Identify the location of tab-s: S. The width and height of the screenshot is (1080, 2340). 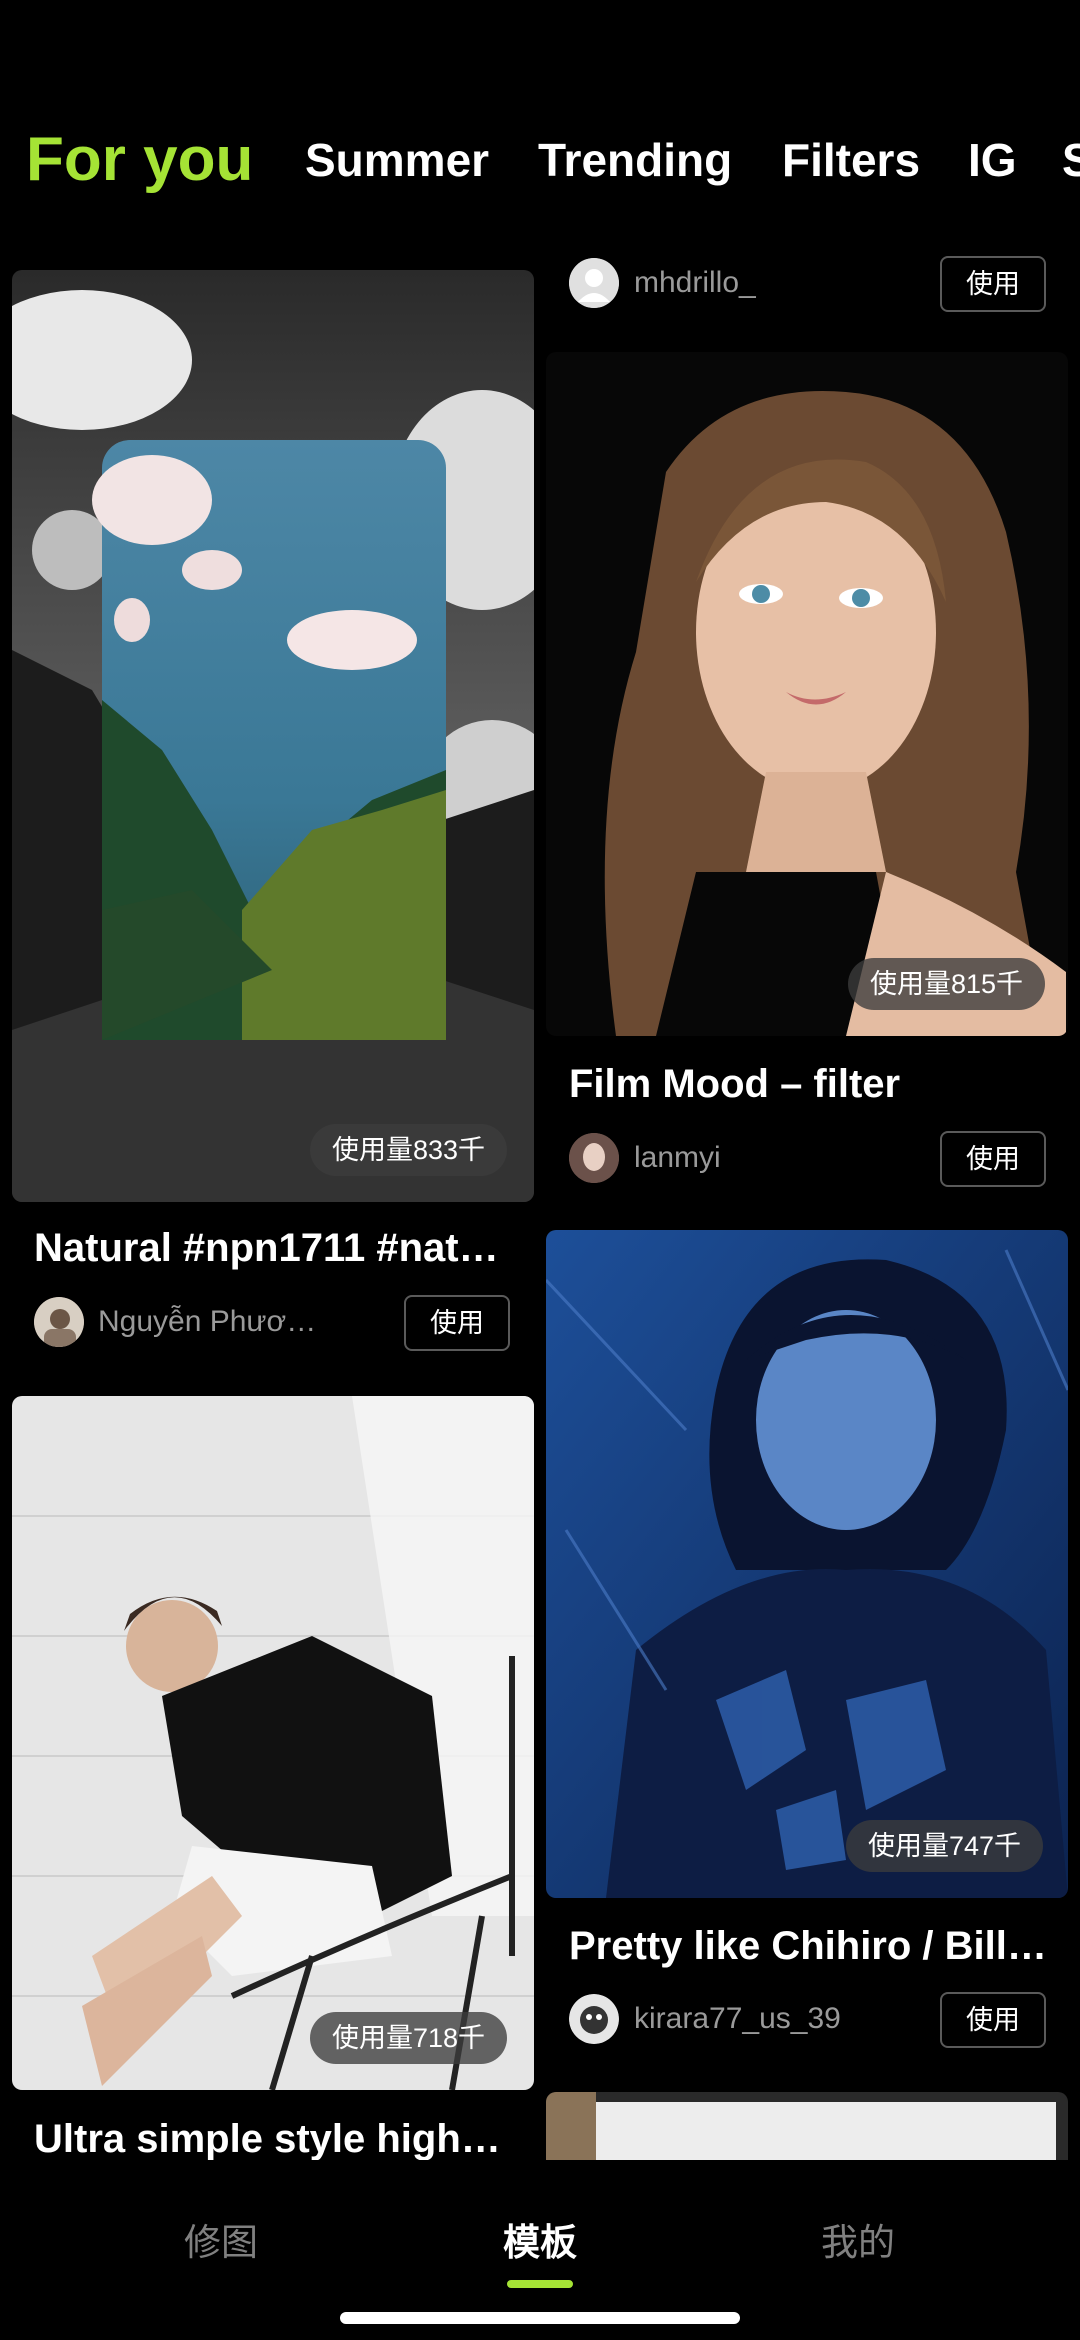
(1071, 160).